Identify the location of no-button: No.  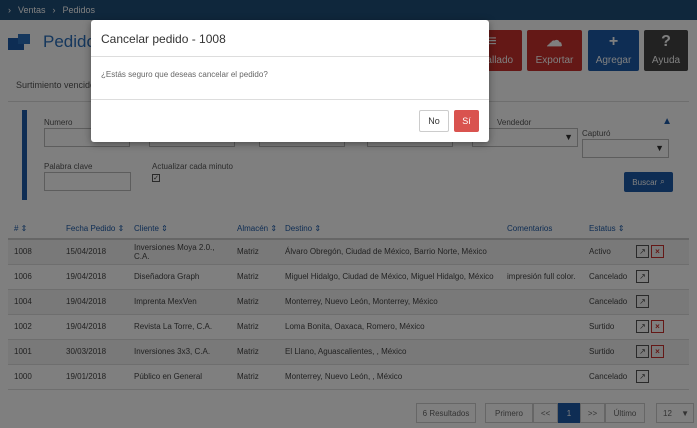
(434, 121).